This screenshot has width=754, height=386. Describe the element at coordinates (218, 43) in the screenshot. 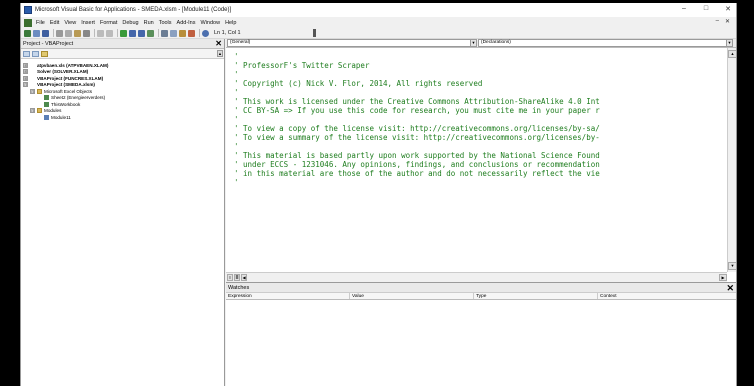

I see `project-explorer-close-icon: ✕` at that location.